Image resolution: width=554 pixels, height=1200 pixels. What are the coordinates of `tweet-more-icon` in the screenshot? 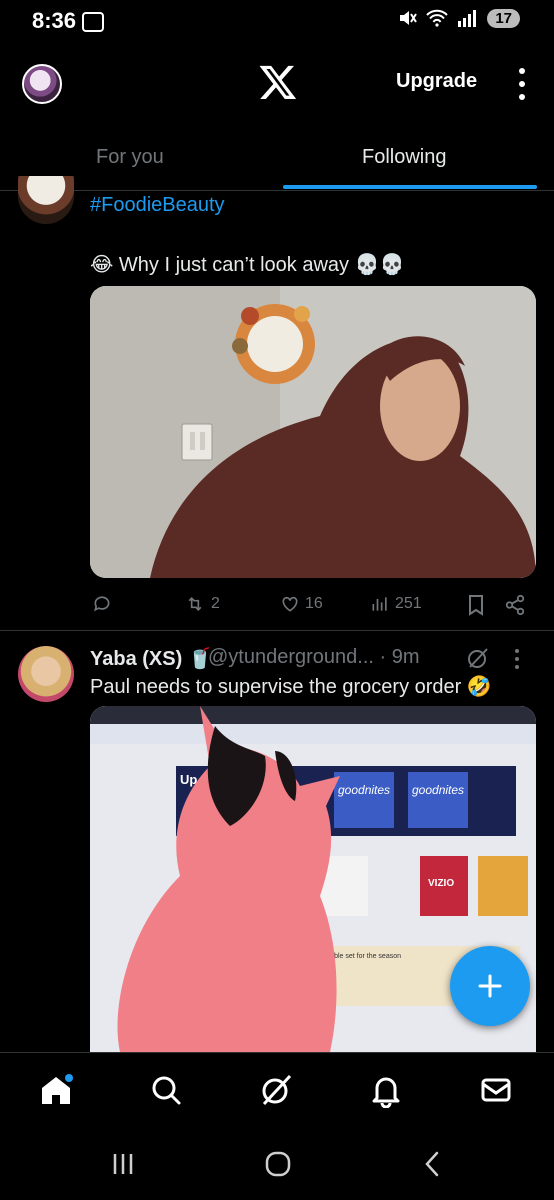 It's located at (517, 659).